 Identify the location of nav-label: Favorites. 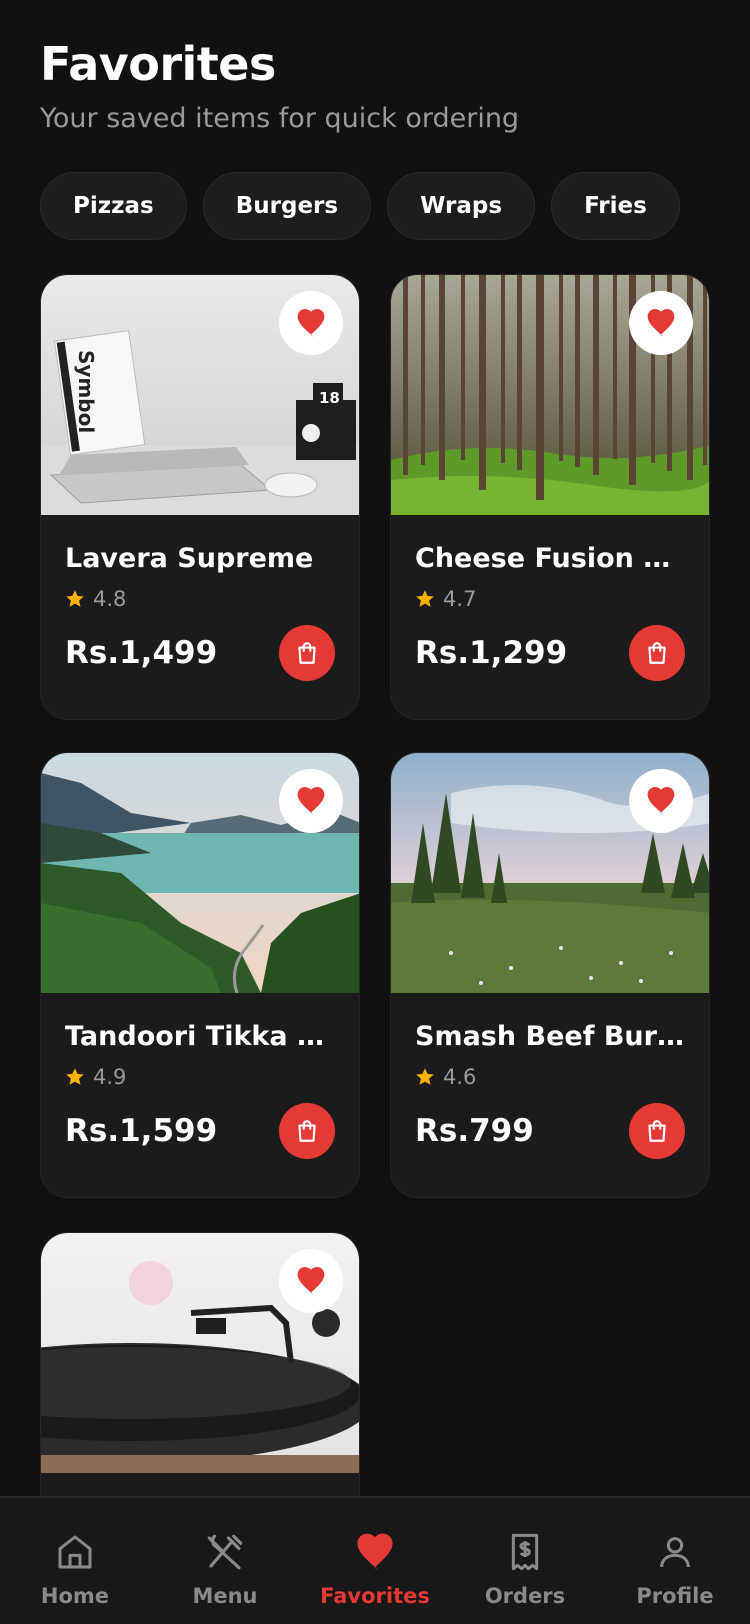
(375, 1596).